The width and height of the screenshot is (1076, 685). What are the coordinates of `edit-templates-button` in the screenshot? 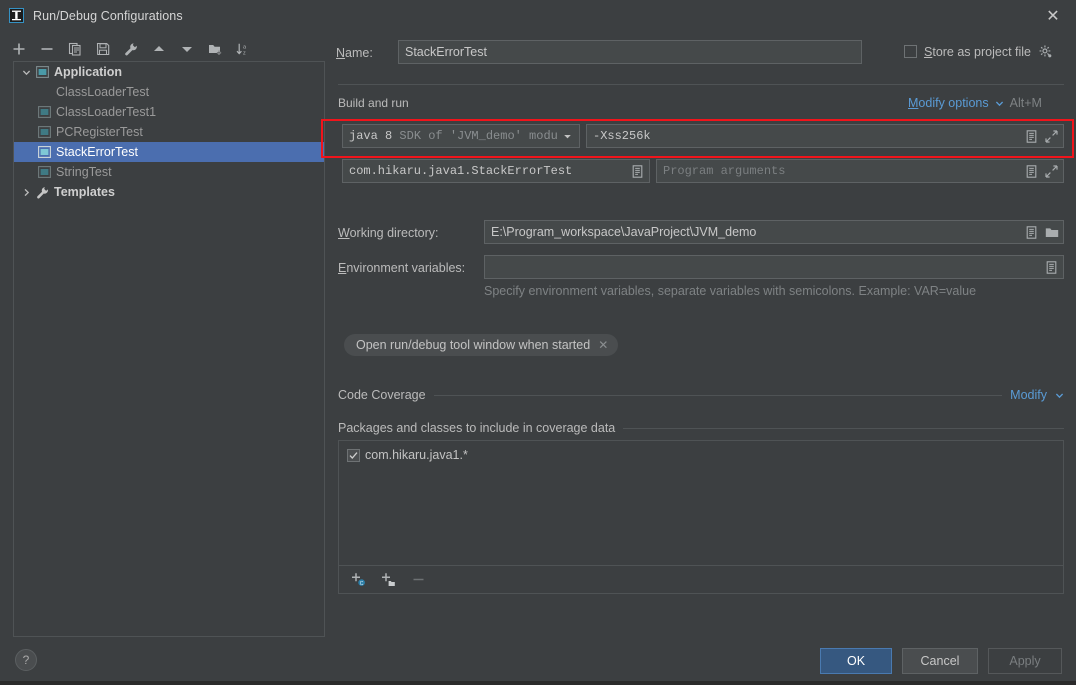 It's located at (131, 49).